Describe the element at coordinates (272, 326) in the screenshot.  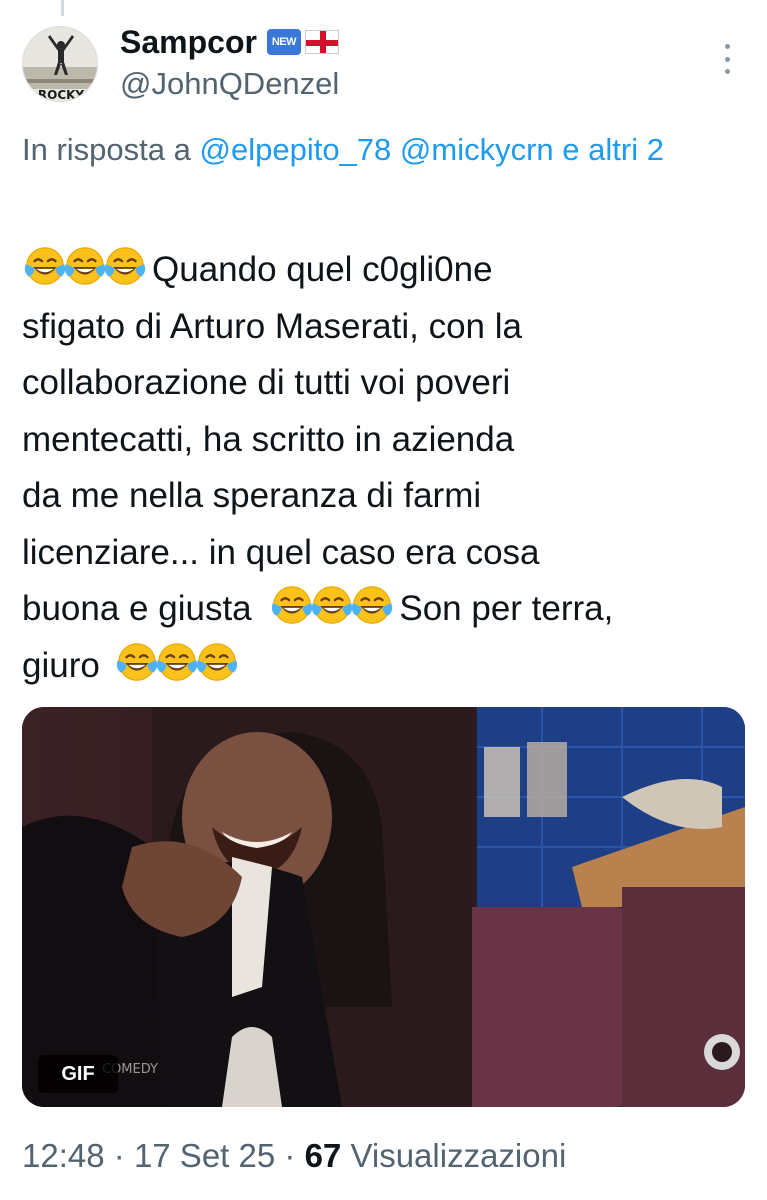
I see `tweet-line: sfigato di Arturo Maserati, con la` at that location.